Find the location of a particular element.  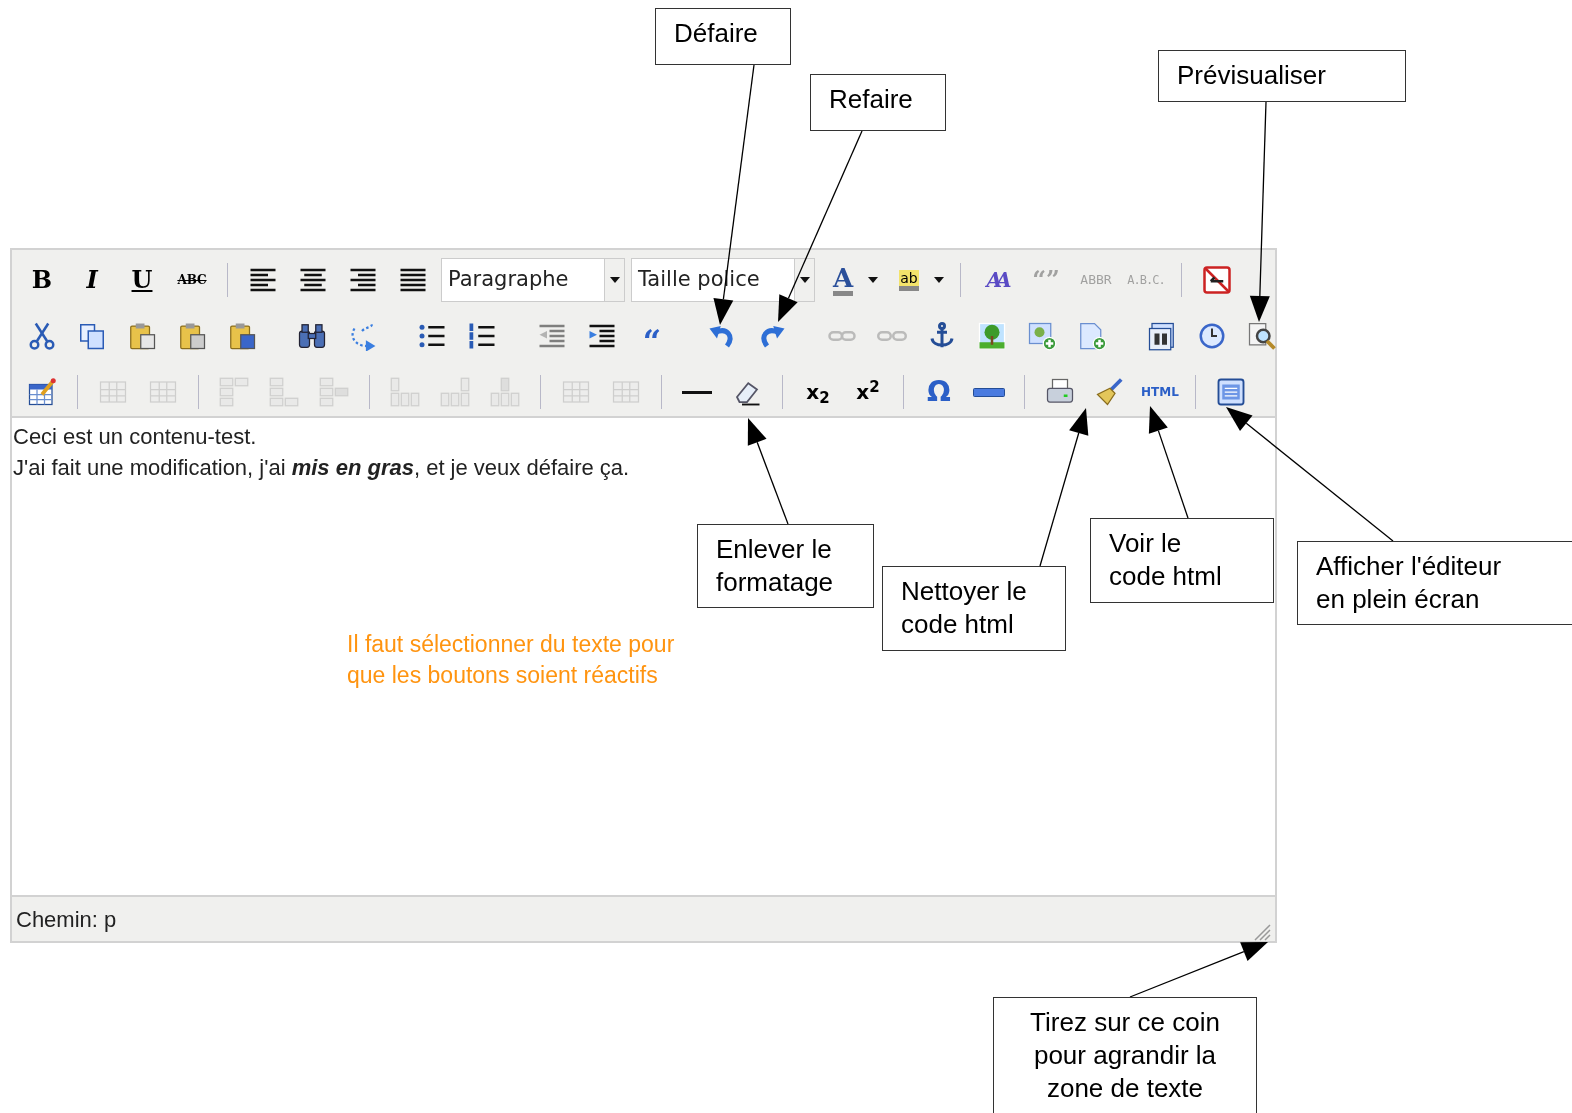

content-line: J'ai fait une modification, j'ai mis en gras, et je veux défaire ça. is located at coordinates (322, 468).